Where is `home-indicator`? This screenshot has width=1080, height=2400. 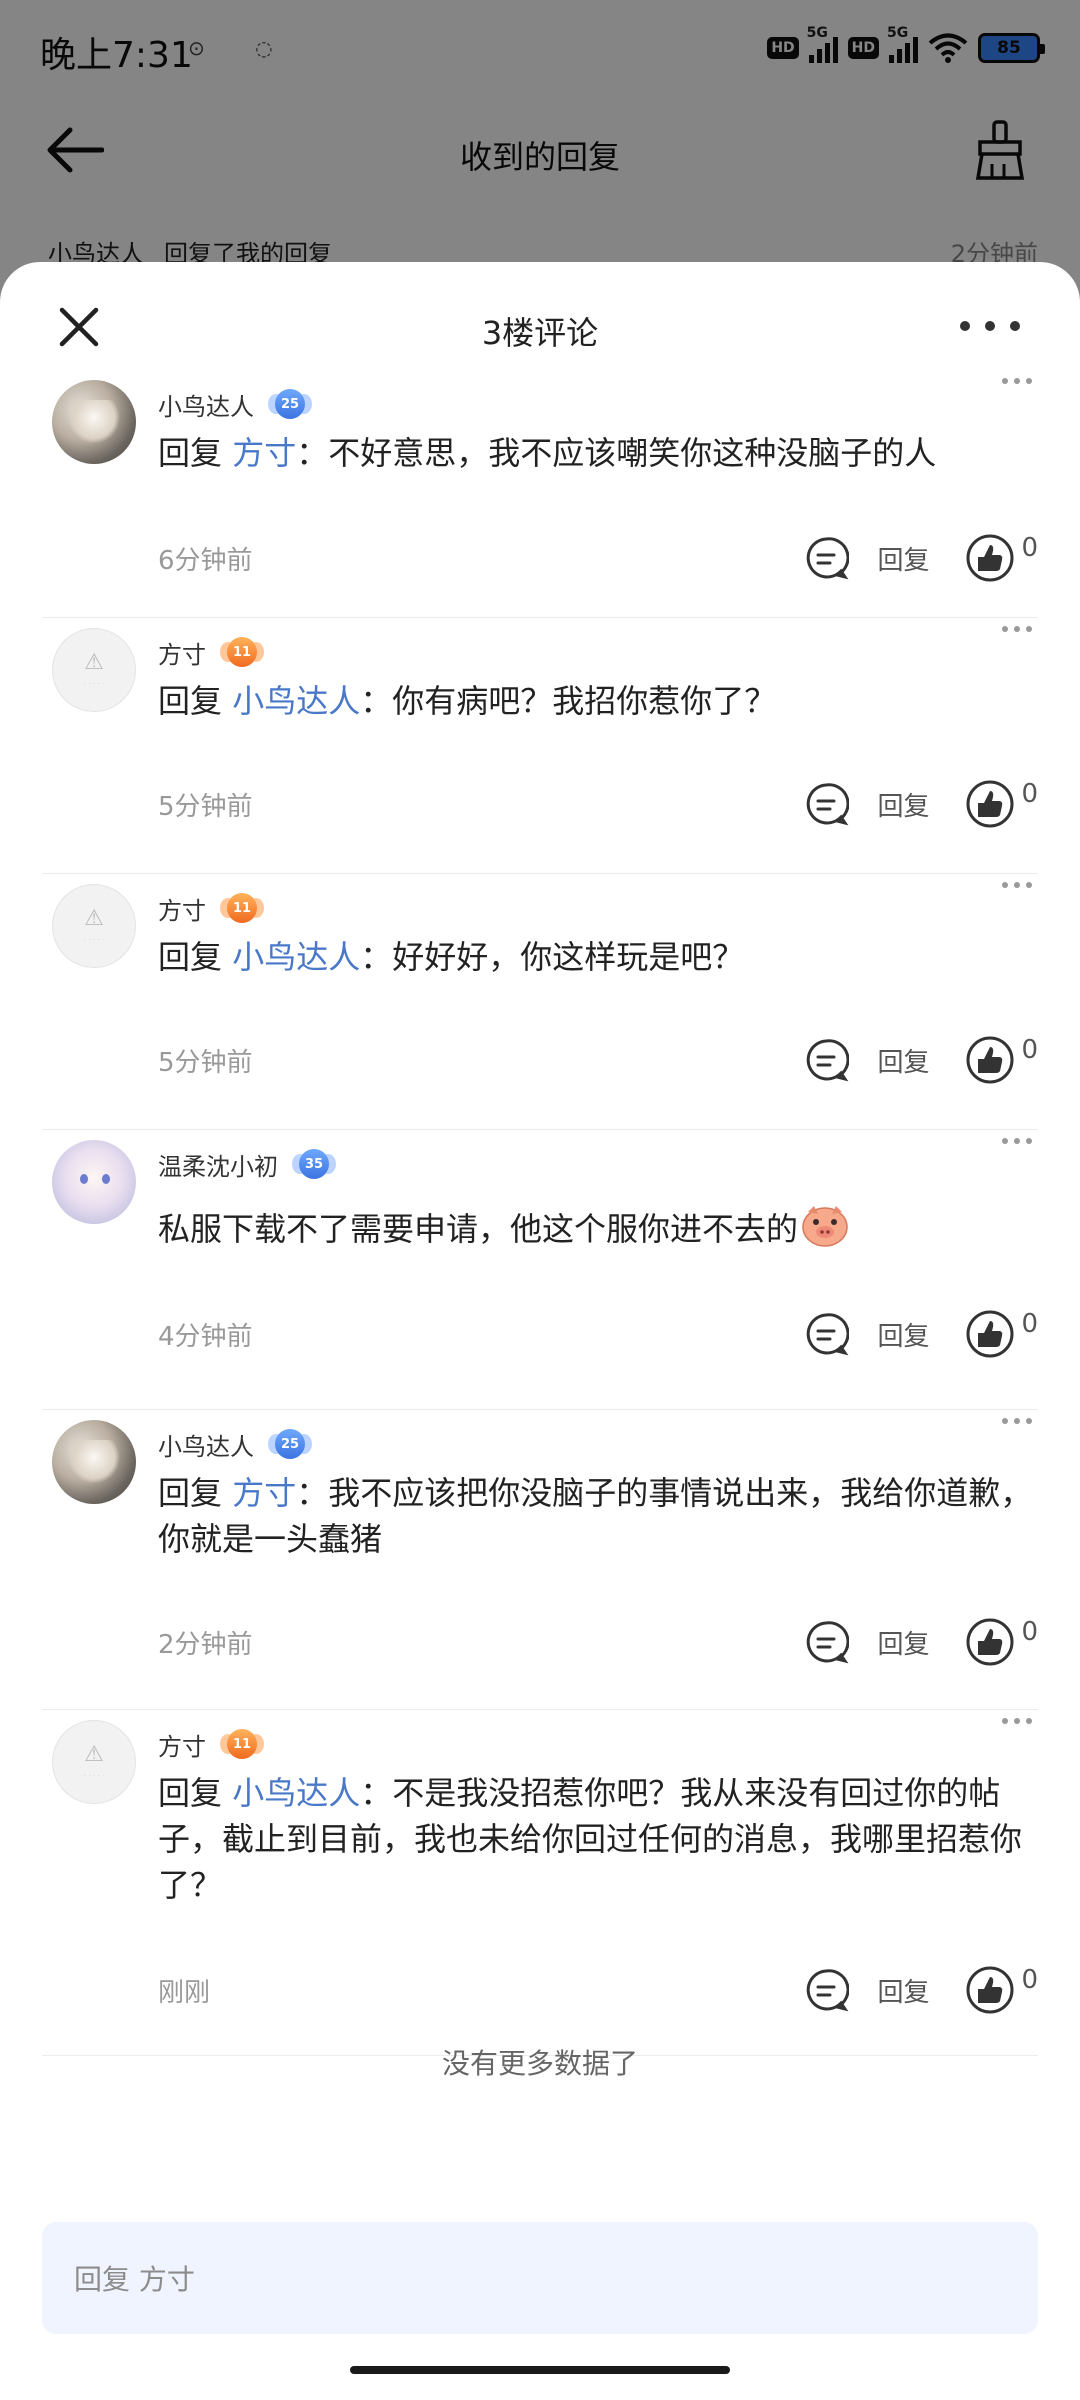 home-indicator is located at coordinates (540, 2370).